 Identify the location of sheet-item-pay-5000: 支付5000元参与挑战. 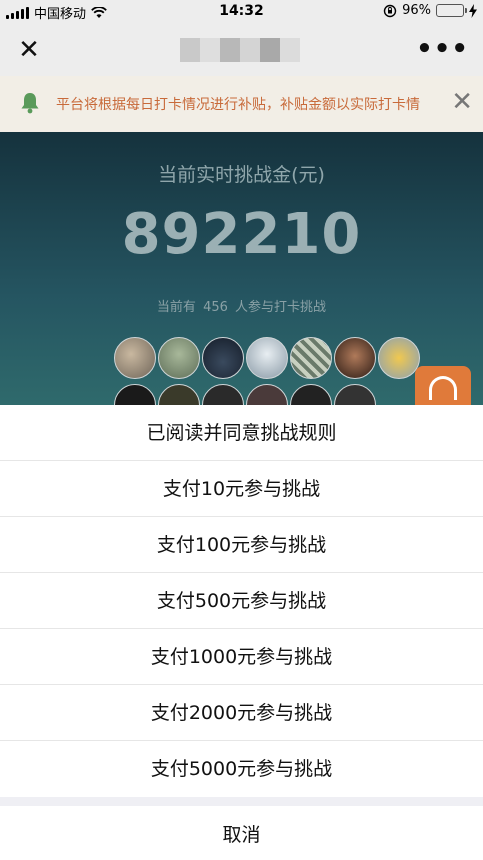
(241, 769).